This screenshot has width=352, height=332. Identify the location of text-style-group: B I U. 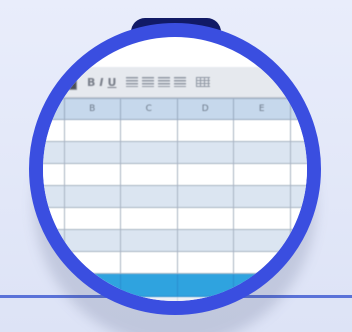
(101, 82).